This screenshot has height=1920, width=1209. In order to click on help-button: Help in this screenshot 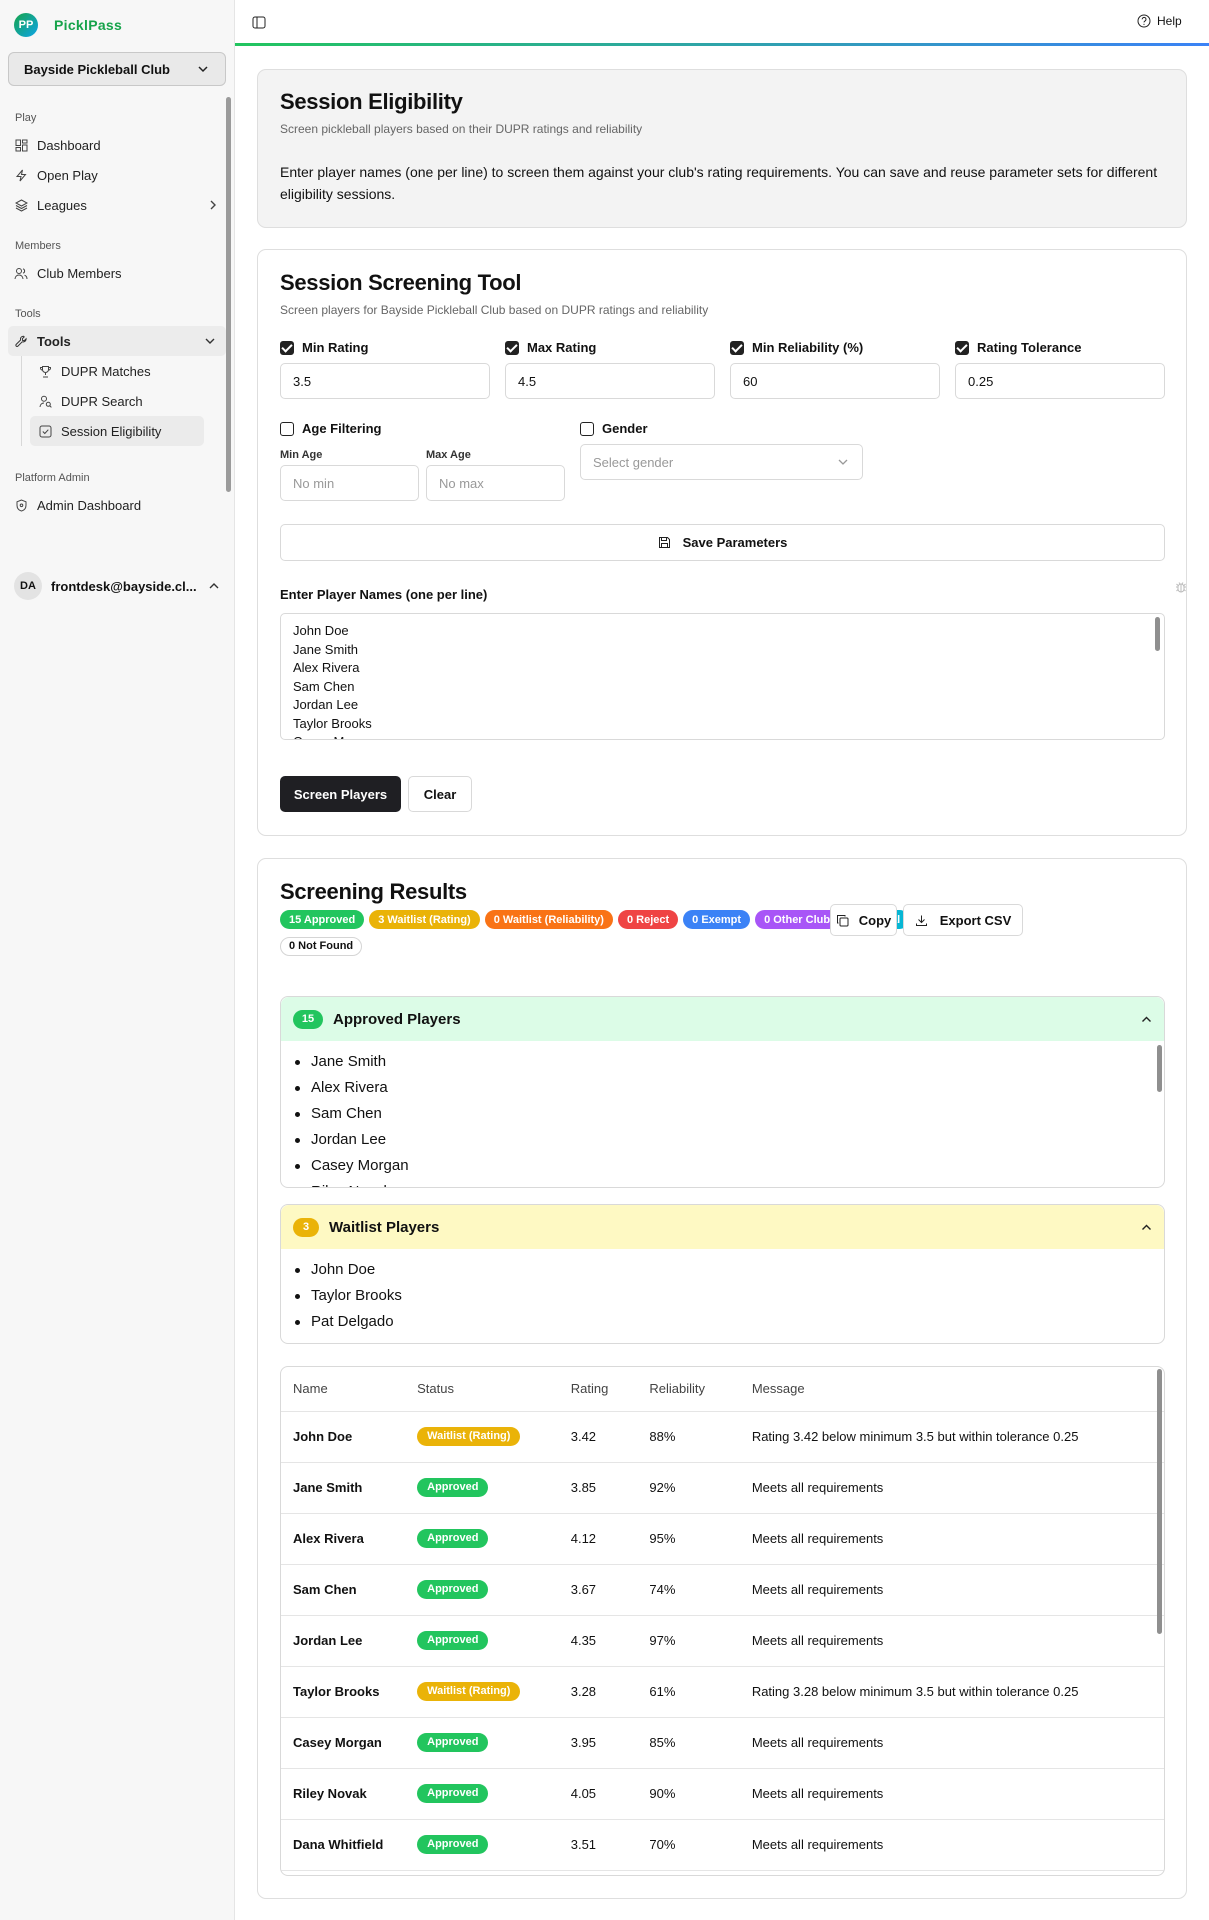, I will do `click(1159, 21)`.